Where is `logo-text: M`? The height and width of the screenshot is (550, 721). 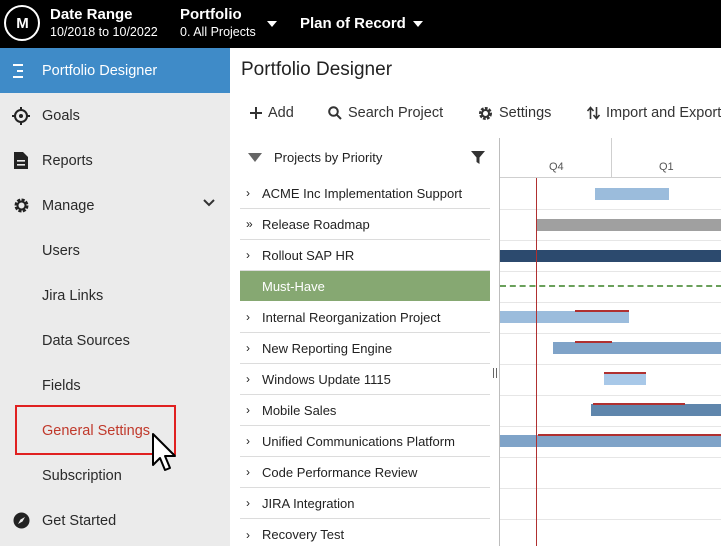 logo-text: M is located at coordinates (22, 23).